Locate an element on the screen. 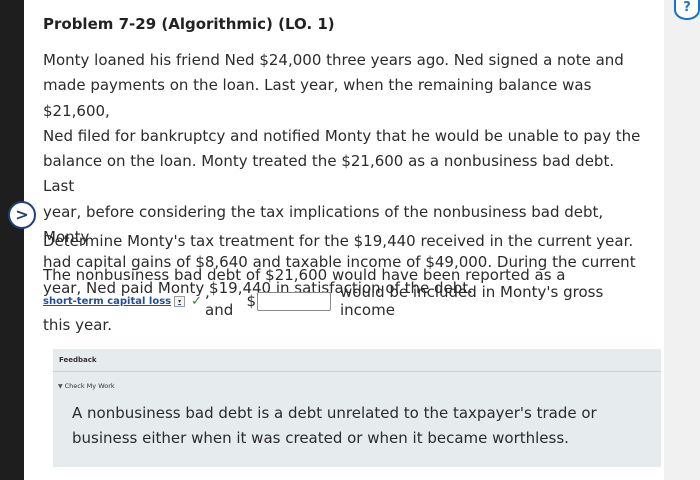 This screenshot has width=700, height=480. gross-income-amount-input is located at coordinates (294, 301).